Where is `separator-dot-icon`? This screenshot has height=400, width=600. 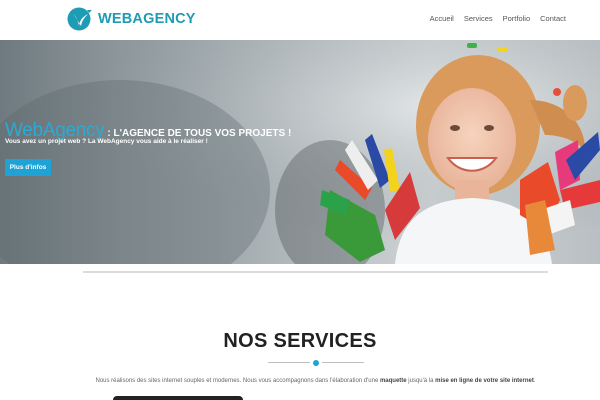 separator-dot-icon is located at coordinates (316, 363).